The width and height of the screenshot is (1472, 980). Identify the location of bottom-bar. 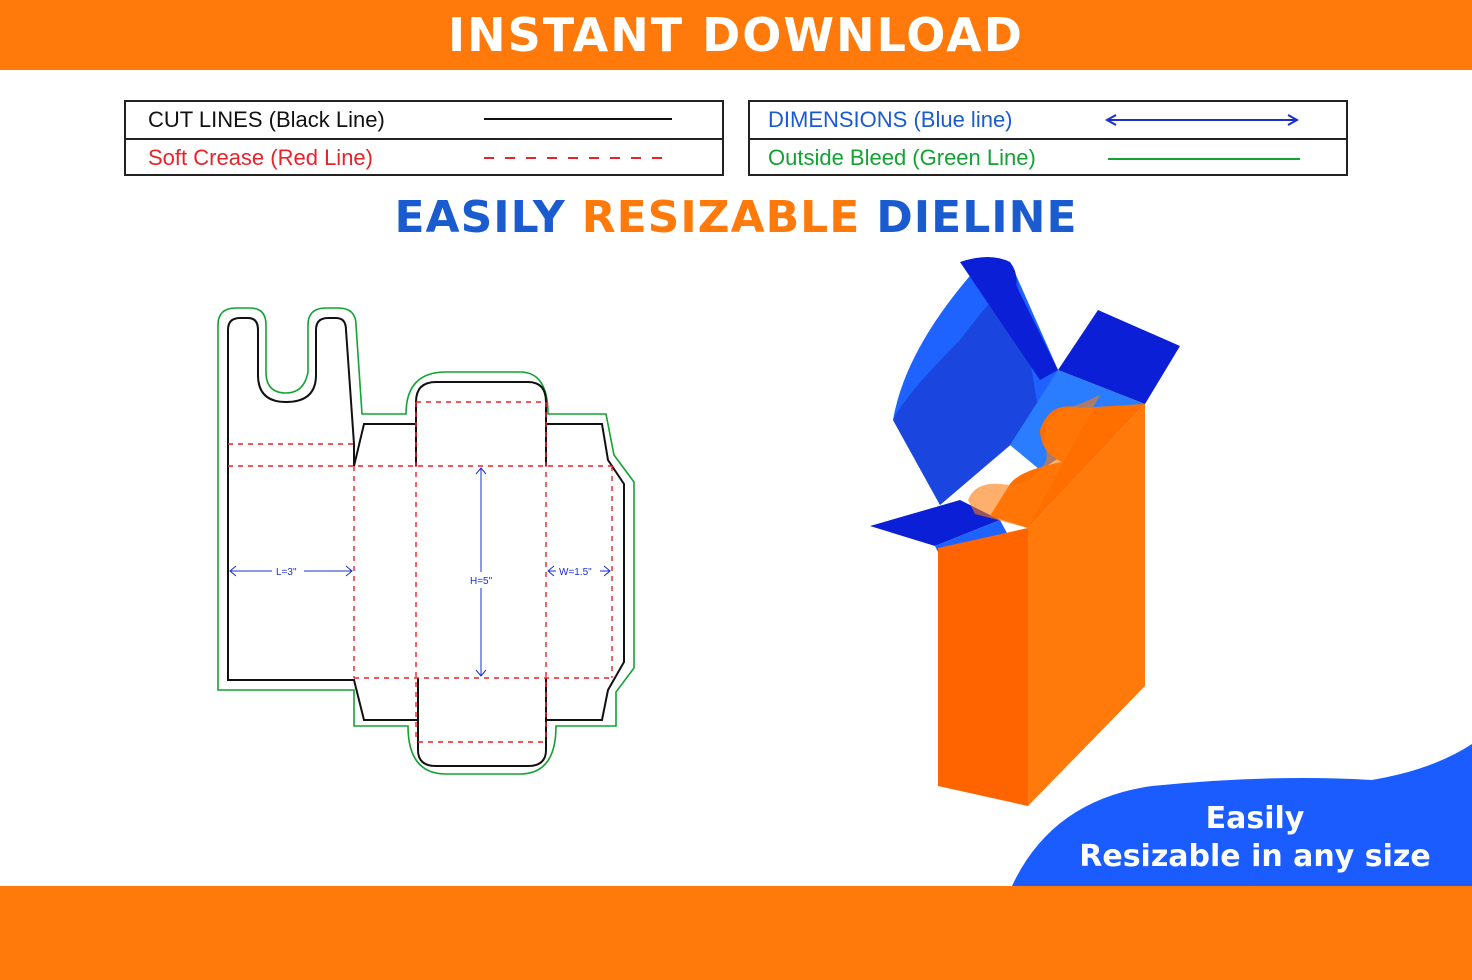
(736, 933).